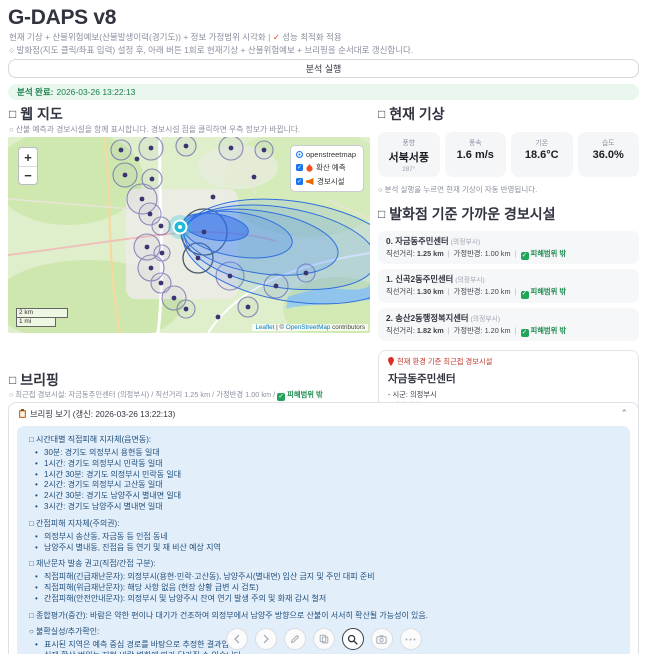 The width and height of the screenshot is (647, 654). I want to click on copy-button, so click(323, 639).